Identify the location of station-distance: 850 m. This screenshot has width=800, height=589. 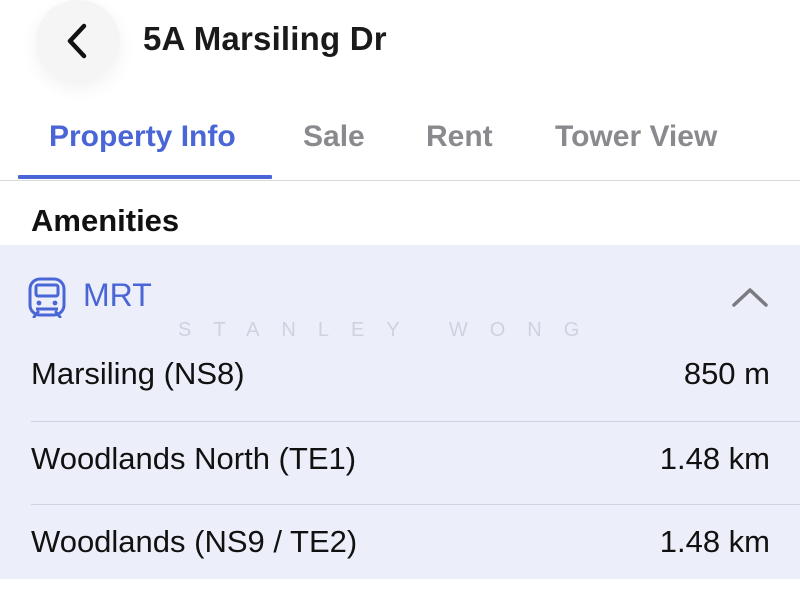
(726, 373).